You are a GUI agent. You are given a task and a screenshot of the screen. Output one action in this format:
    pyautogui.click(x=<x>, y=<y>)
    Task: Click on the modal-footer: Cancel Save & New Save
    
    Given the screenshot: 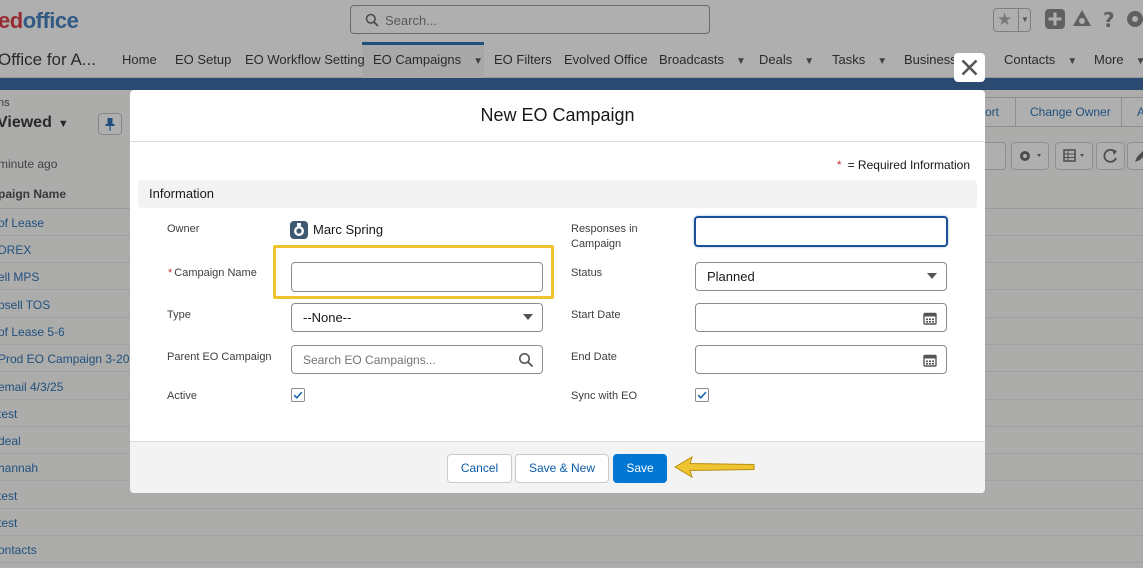 What is the action you would take?
    pyautogui.click(x=557, y=467)
    